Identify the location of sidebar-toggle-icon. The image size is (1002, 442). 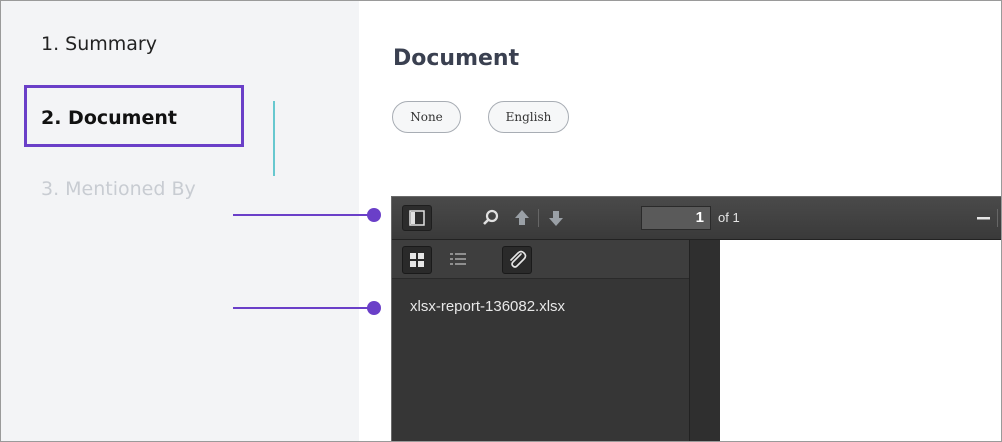
(417, 218).